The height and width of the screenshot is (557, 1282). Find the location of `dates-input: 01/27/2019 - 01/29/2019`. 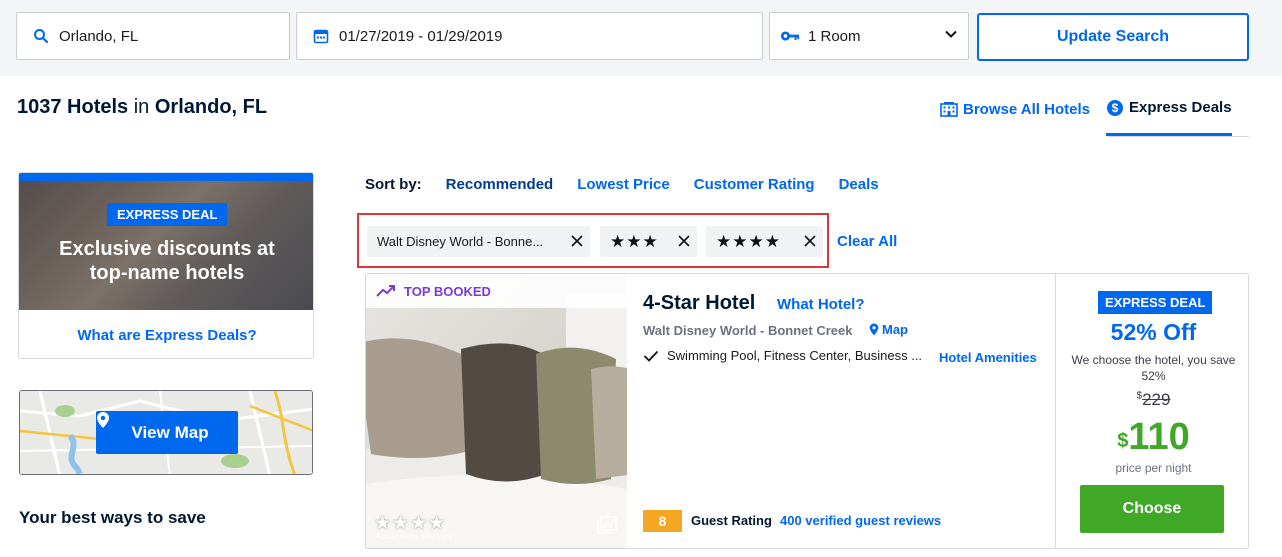

dates-input: 01/27/2019 - 01/29/2019 is located at coordinates (529, 36).